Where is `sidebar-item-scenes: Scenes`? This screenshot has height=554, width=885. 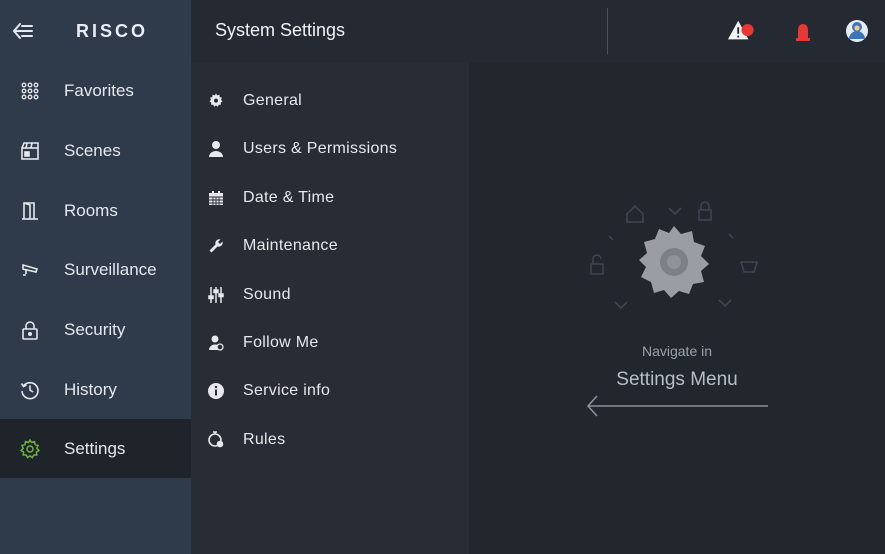
sidebar-item-scenes: Scenes is located at coordinates (95, 150).